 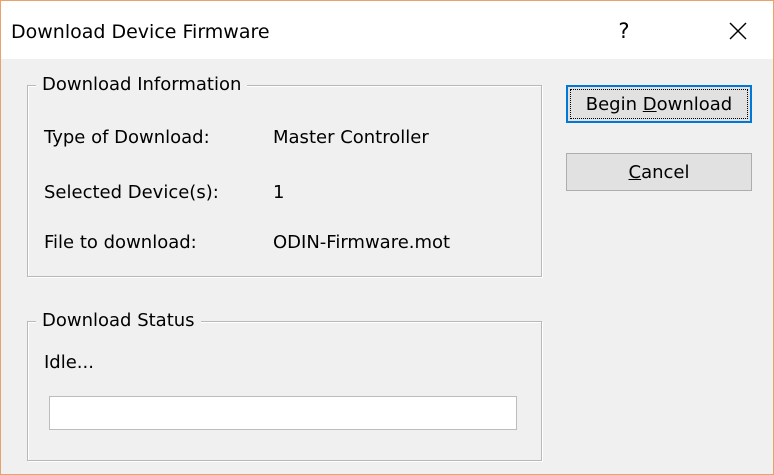 I want to click on type-of-download-value: Master Controller, so click(x=351, y=137).